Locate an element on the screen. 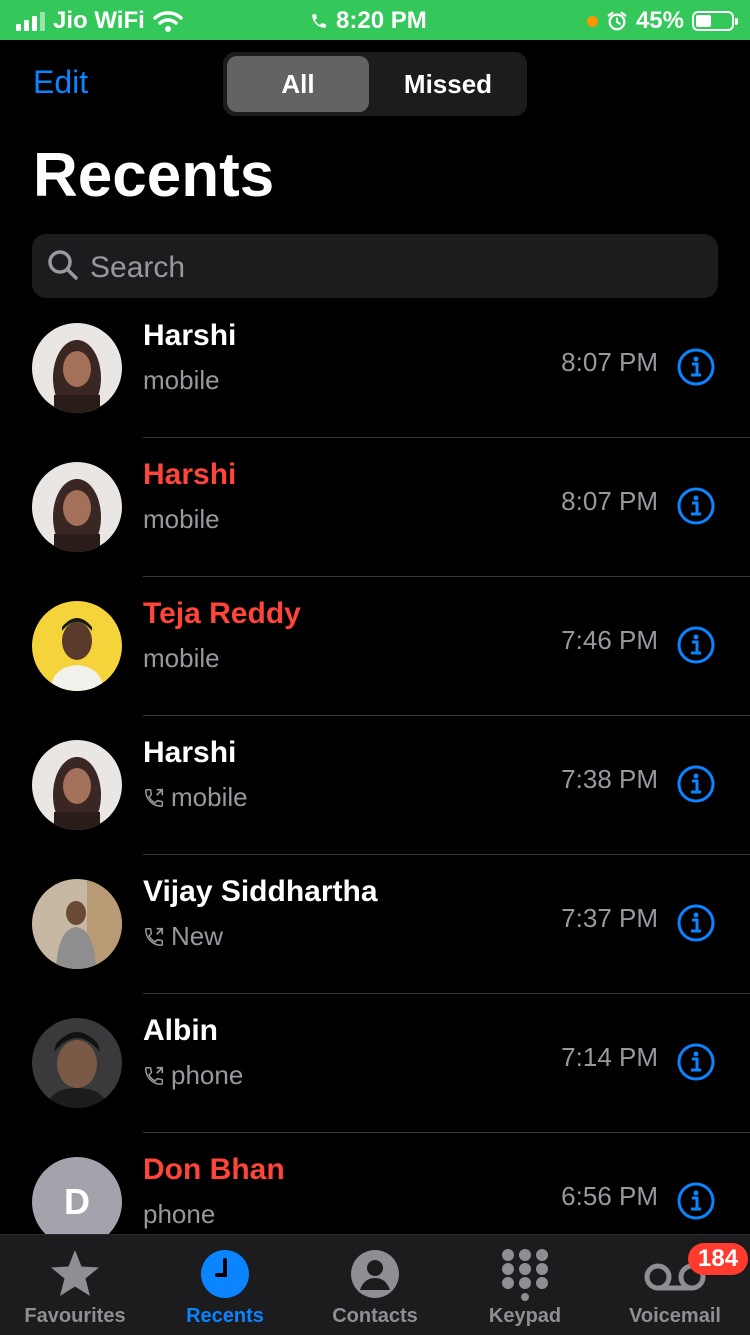 The height and width of the screenshot is (1335, 750). contact-name: Vijay Siddhartha is located at coordinates (260, 891).